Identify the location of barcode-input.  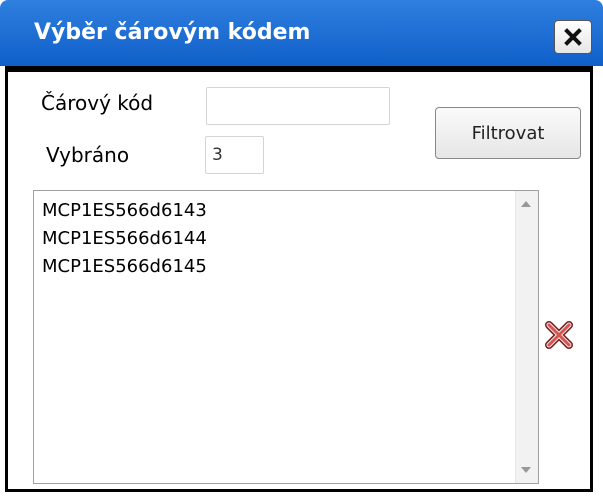
(298, 106).